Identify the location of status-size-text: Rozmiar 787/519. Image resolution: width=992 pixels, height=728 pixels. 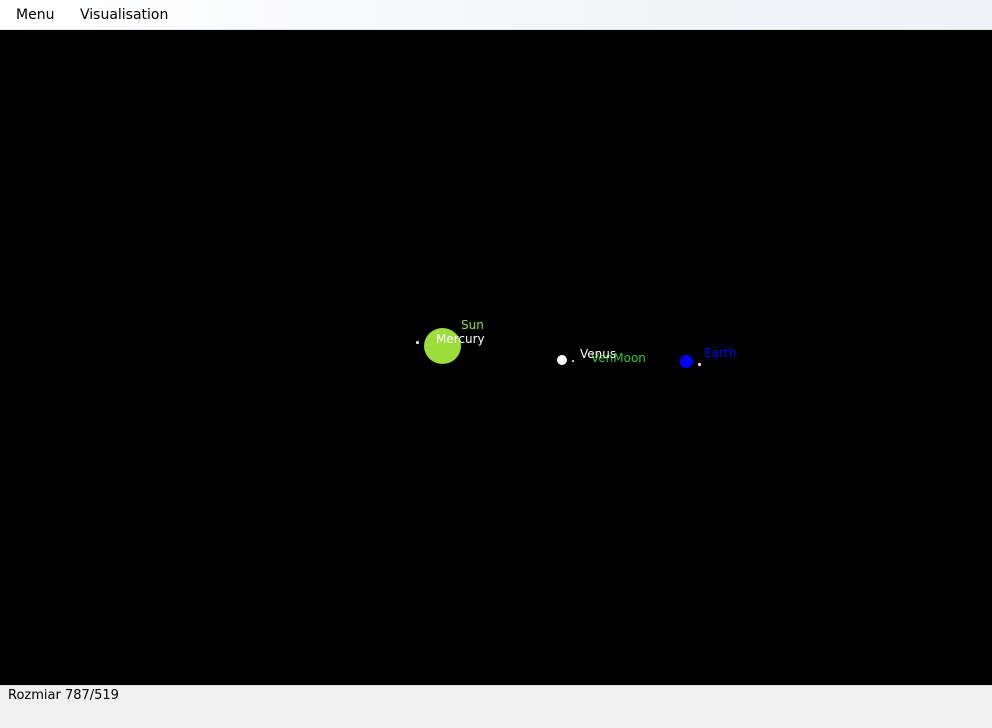
(63, 695).